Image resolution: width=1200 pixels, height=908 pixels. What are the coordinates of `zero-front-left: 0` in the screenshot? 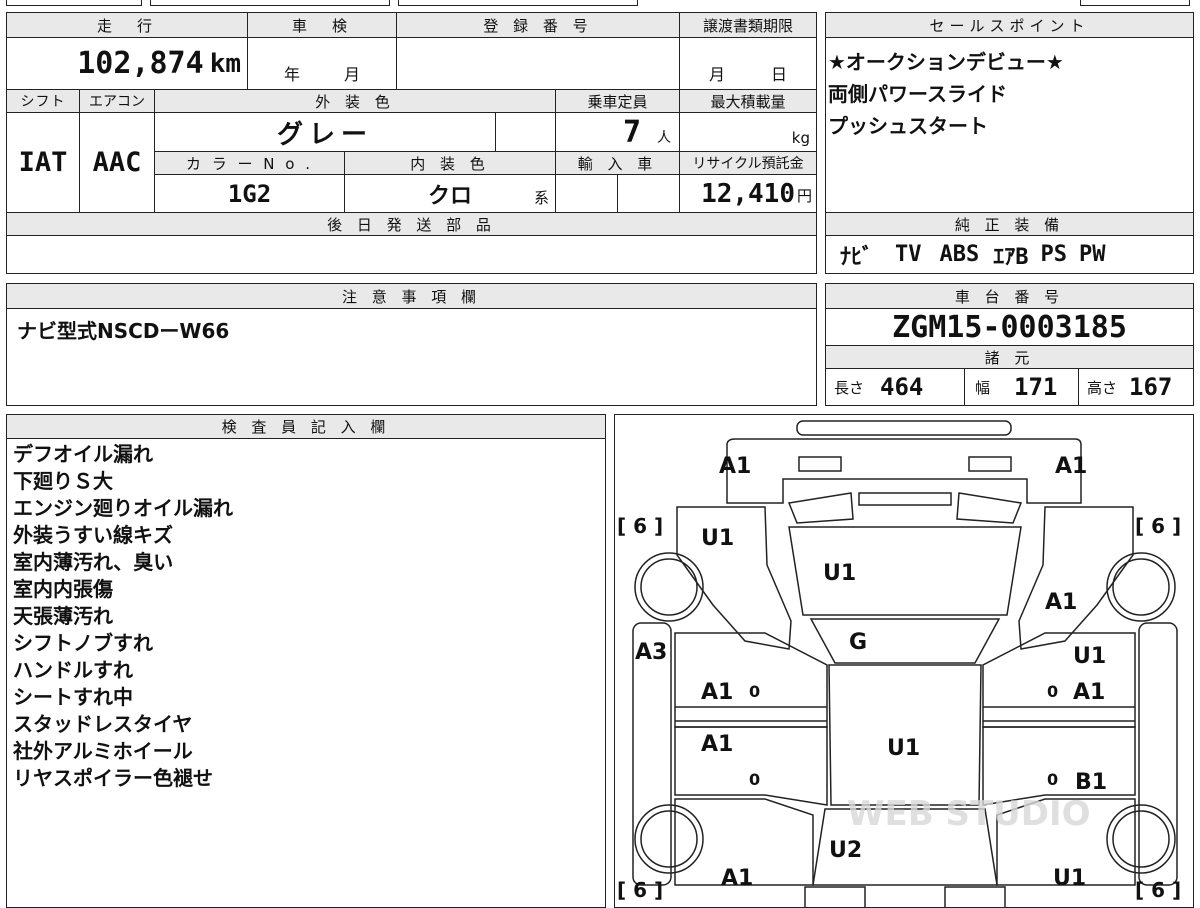 It's located at (754, 691).